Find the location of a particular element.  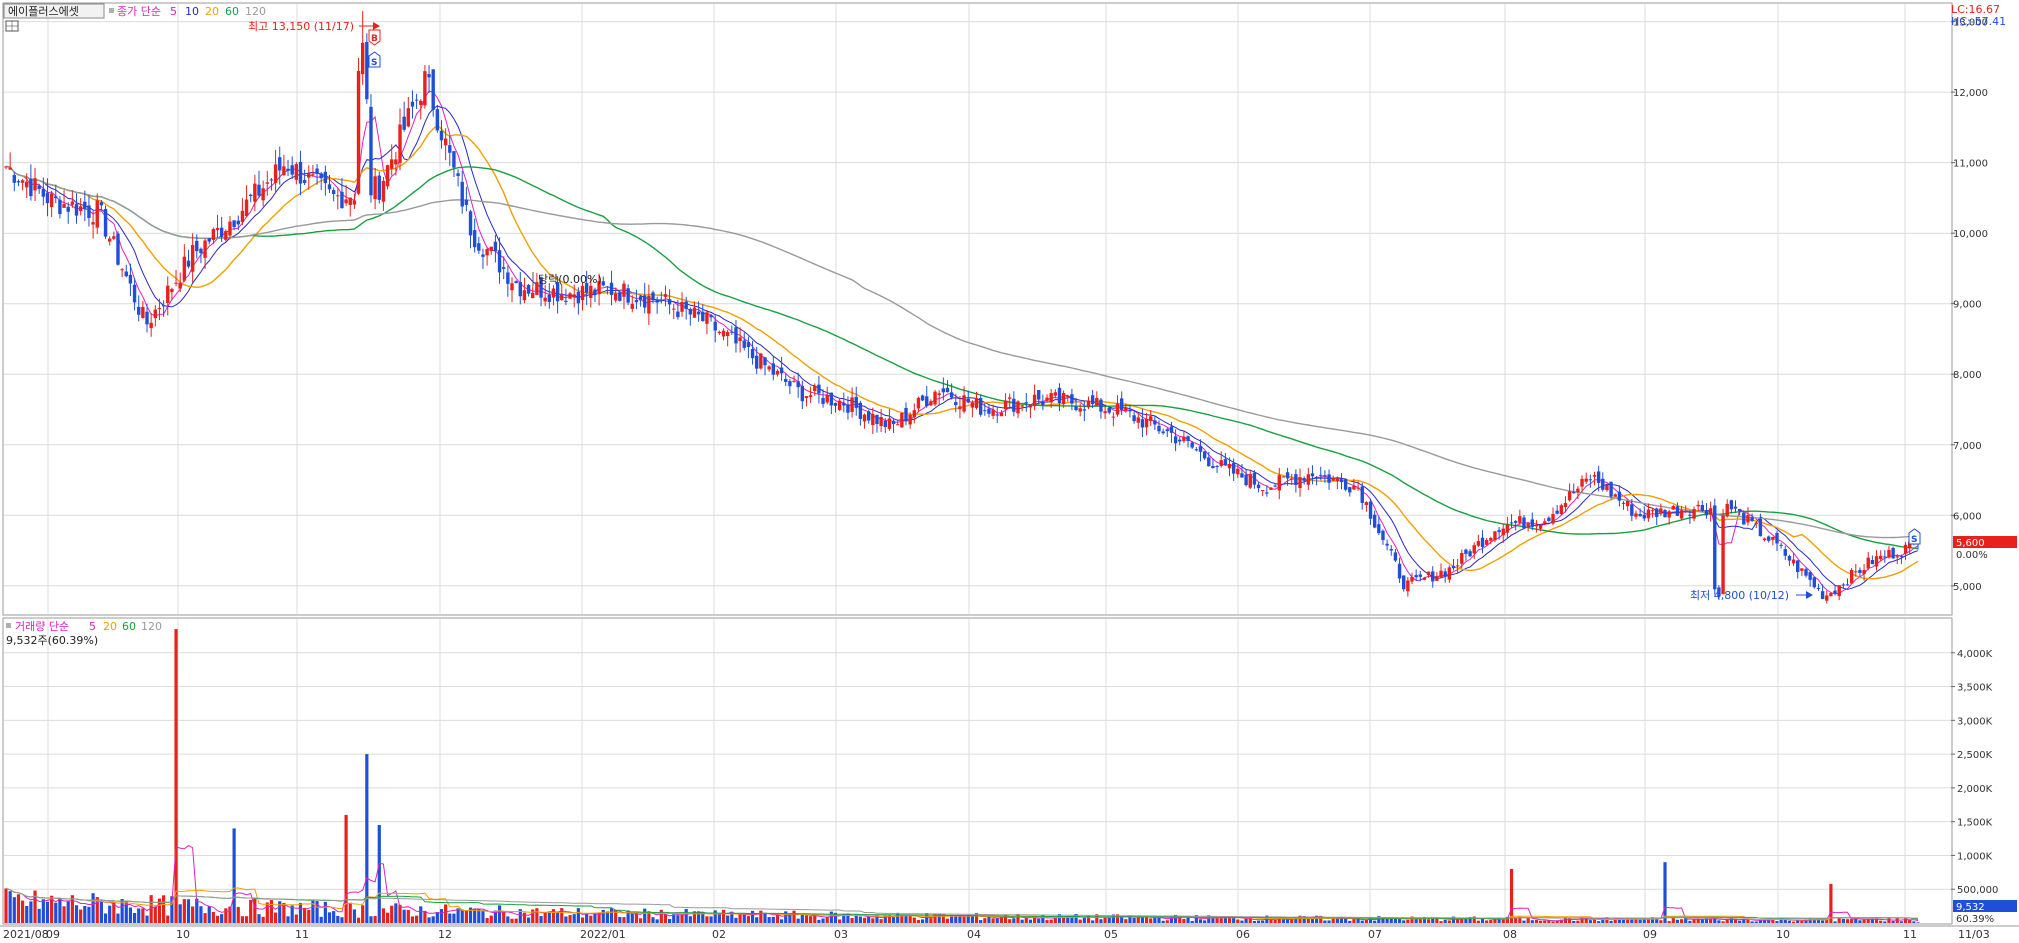

event-annotation: 당락(0.00%) is located at coordinates (570, 279).